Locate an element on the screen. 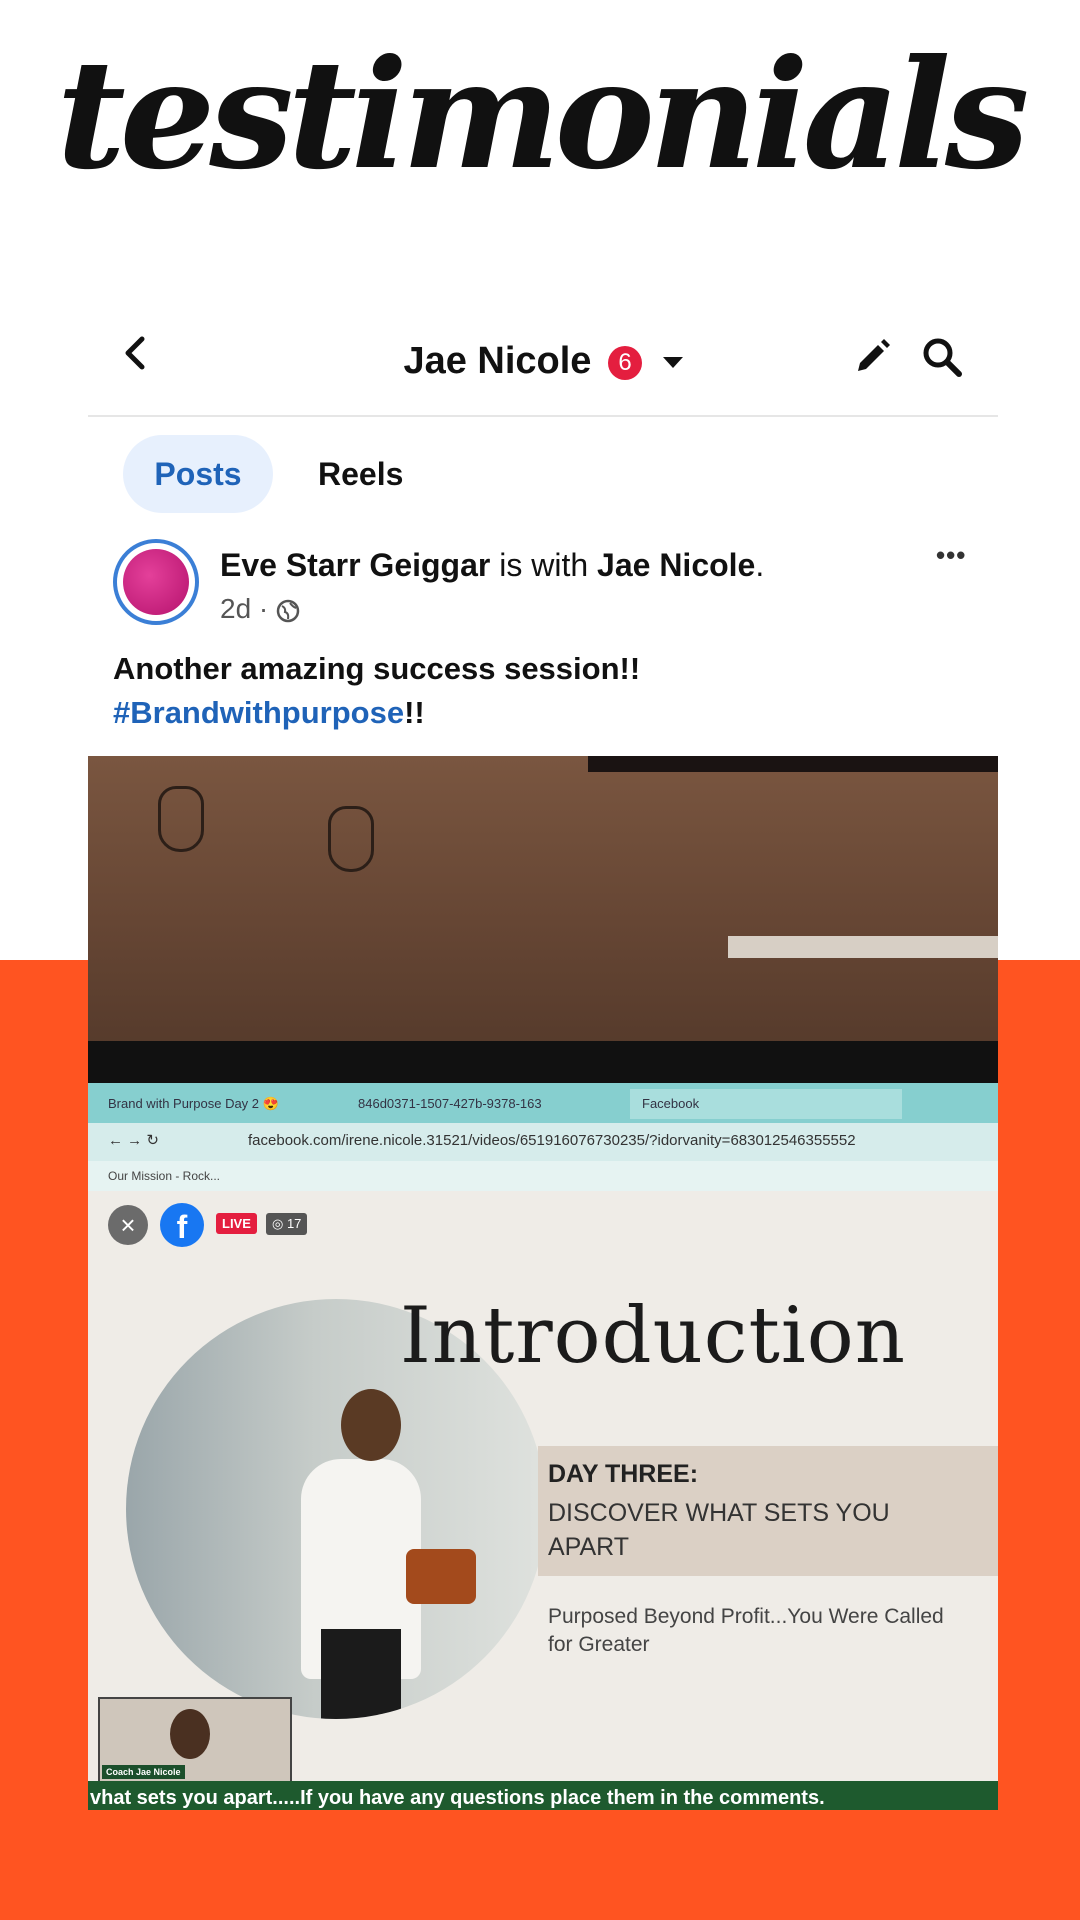 The image size is (1080, 1920). avatar-image is located at coordinates (156, 582).